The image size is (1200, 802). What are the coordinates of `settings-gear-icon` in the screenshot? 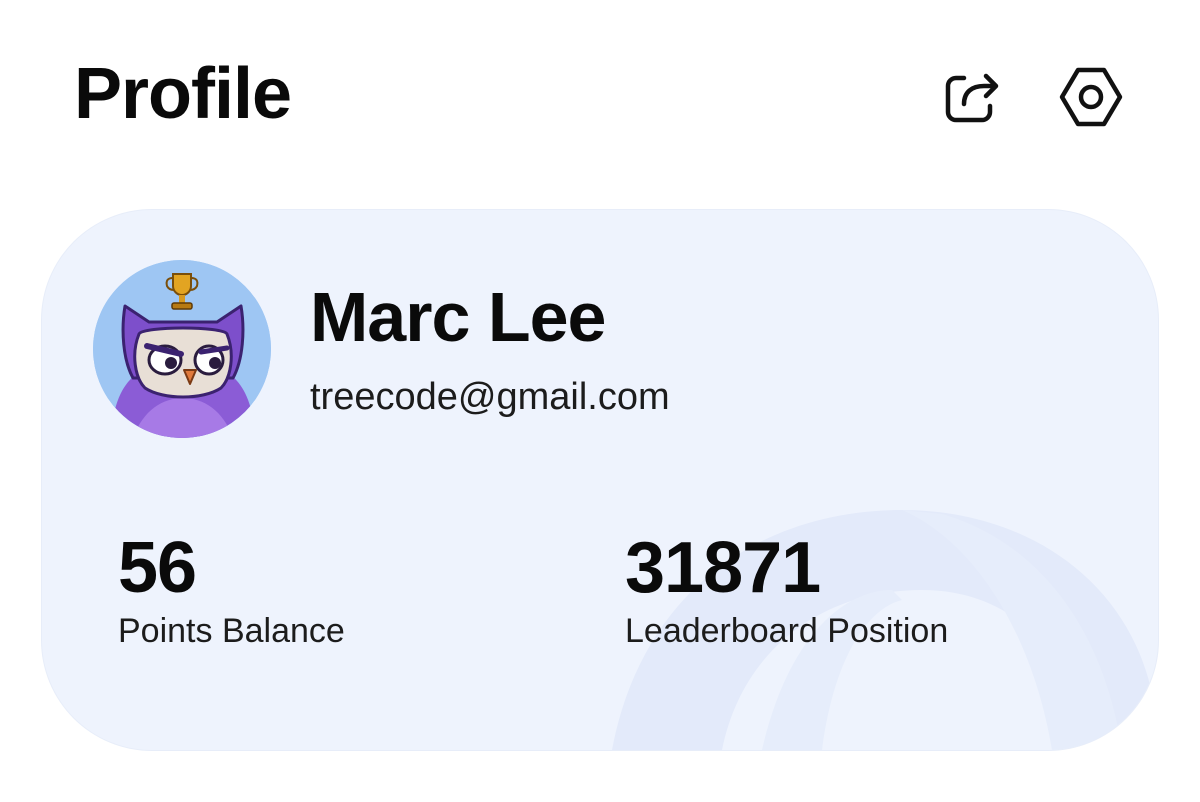 It's located at (1091, 97).